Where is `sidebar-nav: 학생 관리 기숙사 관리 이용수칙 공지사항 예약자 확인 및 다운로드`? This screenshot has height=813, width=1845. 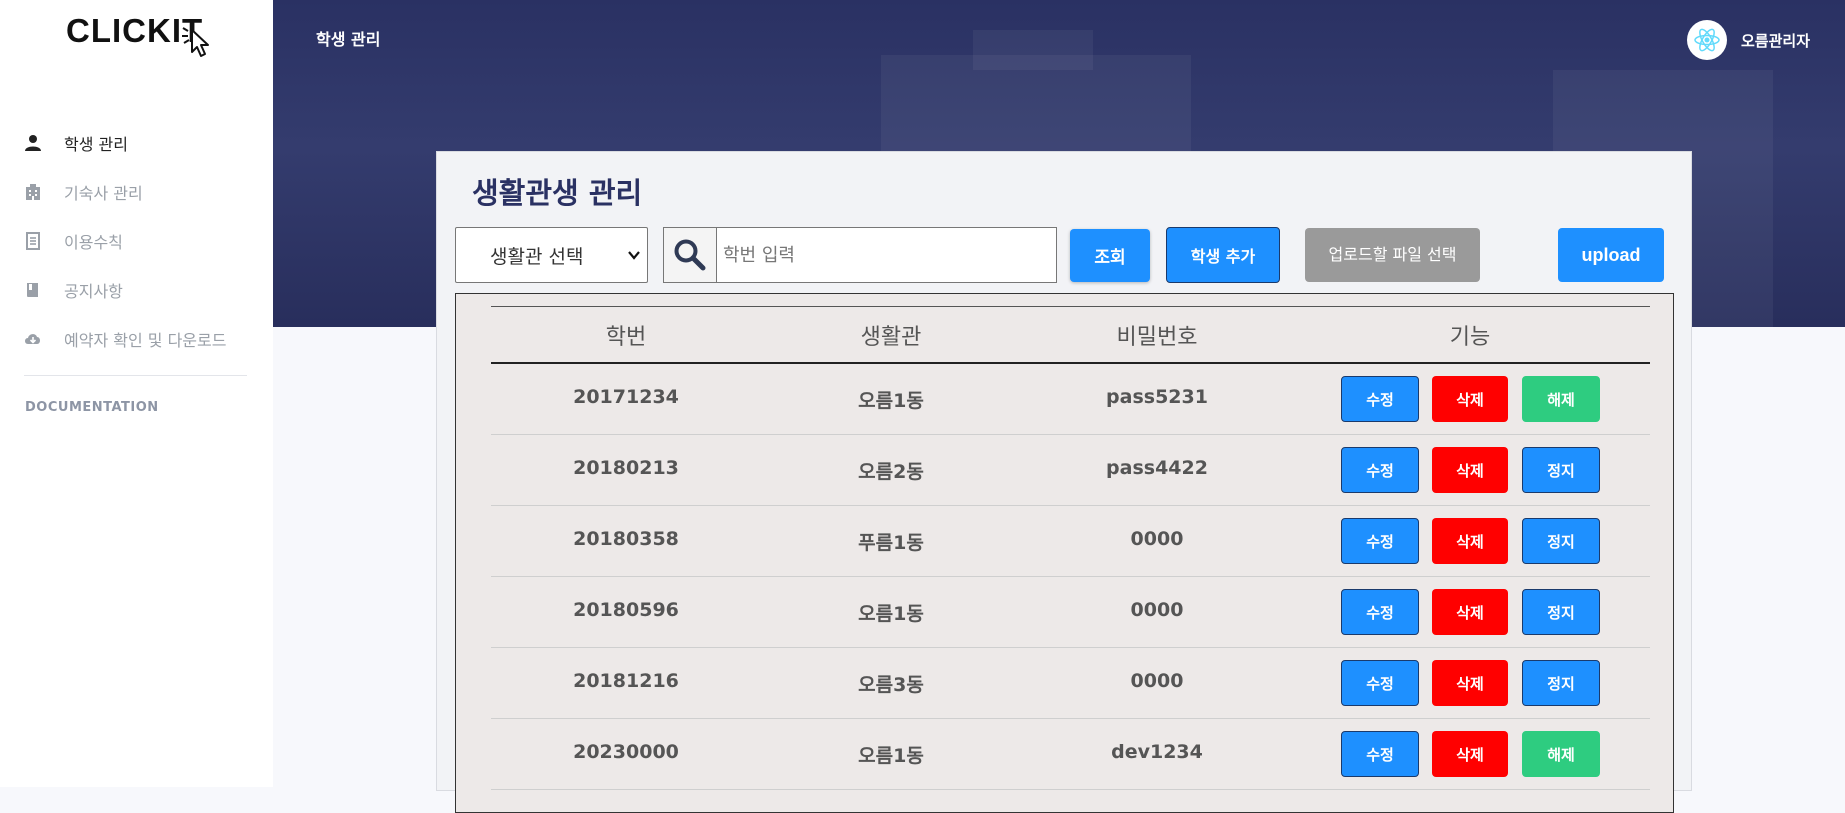 sidebar-nav: 학생 관리 기숙사 관리 이용수칙 공지사항 예약자 확인 및 다운로드 is located at coordinates (136, 240).